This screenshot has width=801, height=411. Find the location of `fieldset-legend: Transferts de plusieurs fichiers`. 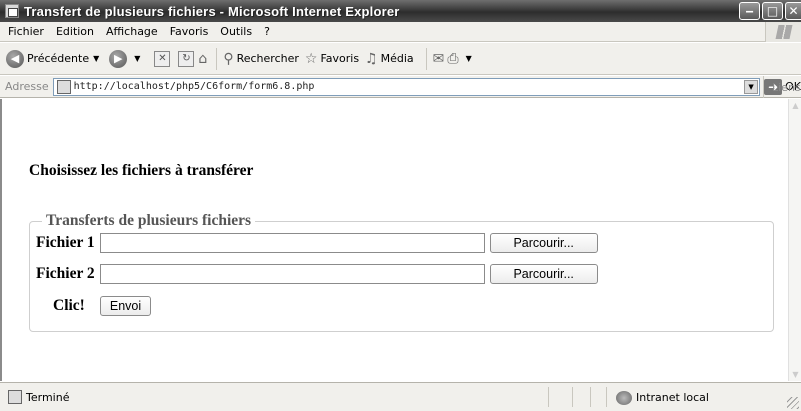

fieldset-legend: Transferts de plusieurs fichiers is located at coordinates (149, 220).